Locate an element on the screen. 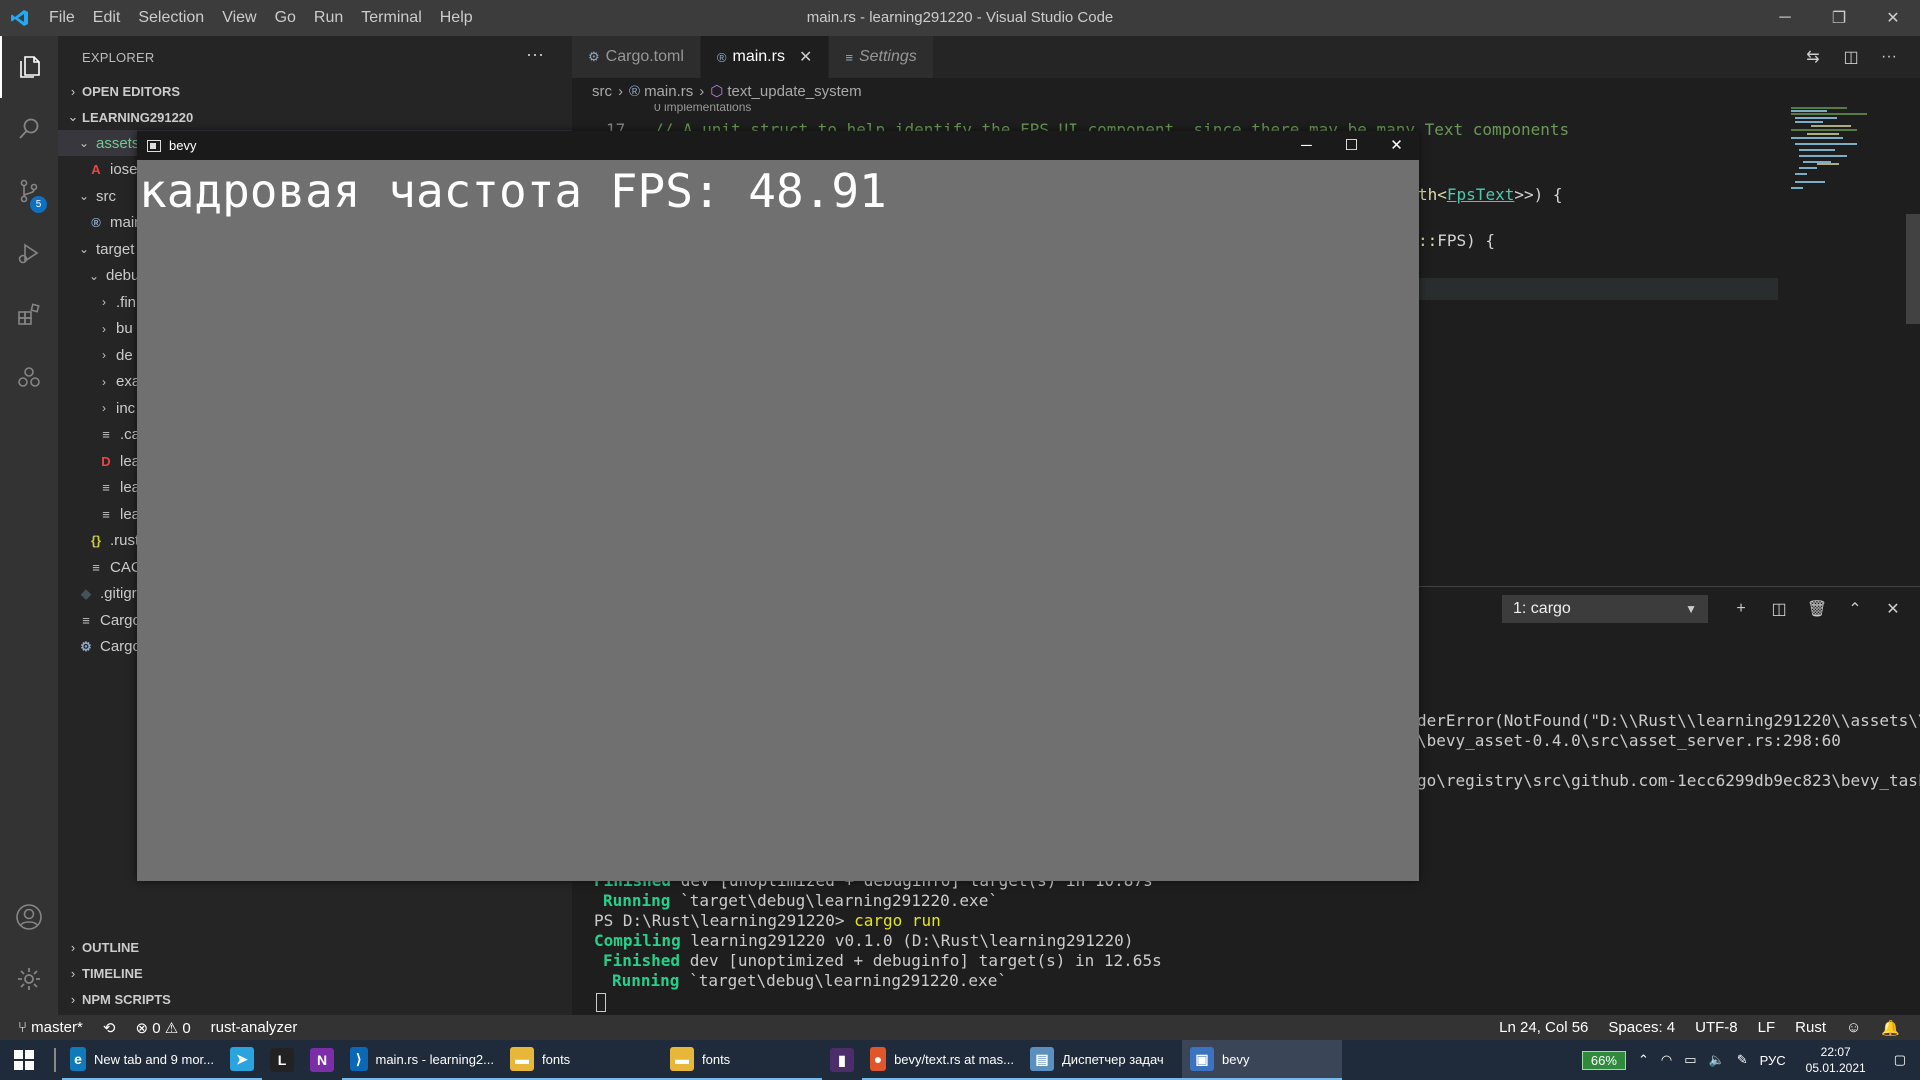 This screenshot has width=1920, height=1080. maximize-panel-icon: ⌃ is located at coordinates (1855, 609).